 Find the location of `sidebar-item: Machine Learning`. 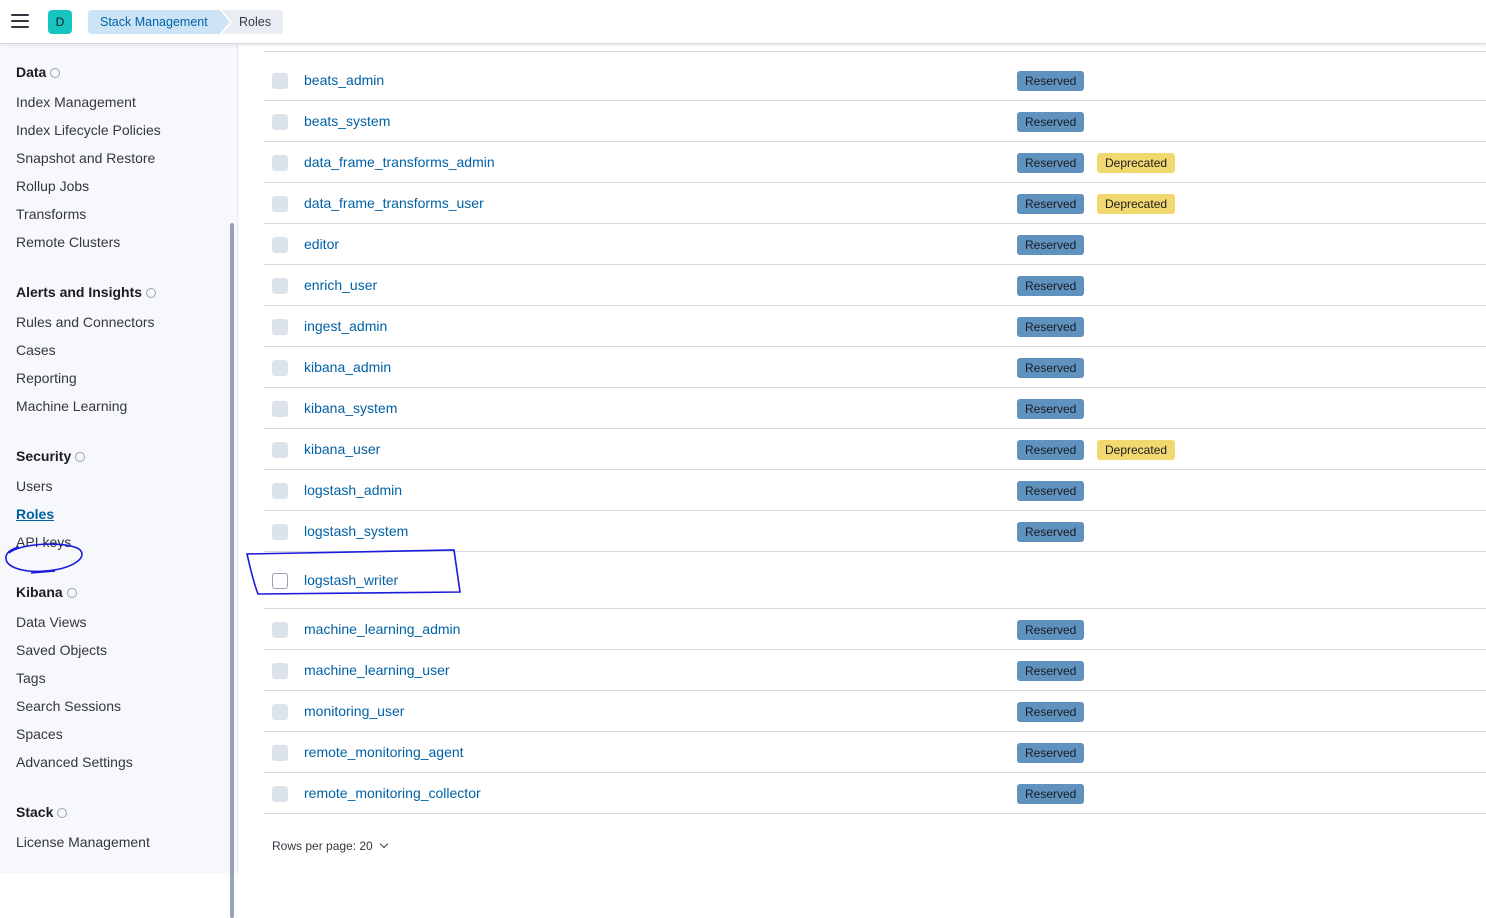

sidebar-item: Machine Learning is located at coordinates (71, 406).